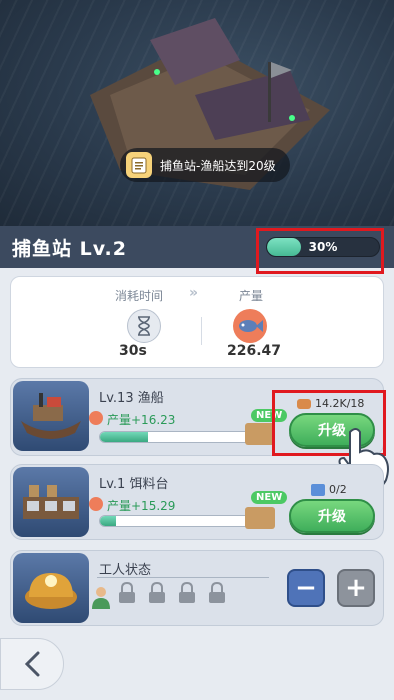 The width and height of the screenshot is (394, 700). What do you see at coordinates (197, 322) in the screenshot?
I see `stats-panel: 消耗时间 » 产量 30s 226.47` at bounding box center [197, 322].